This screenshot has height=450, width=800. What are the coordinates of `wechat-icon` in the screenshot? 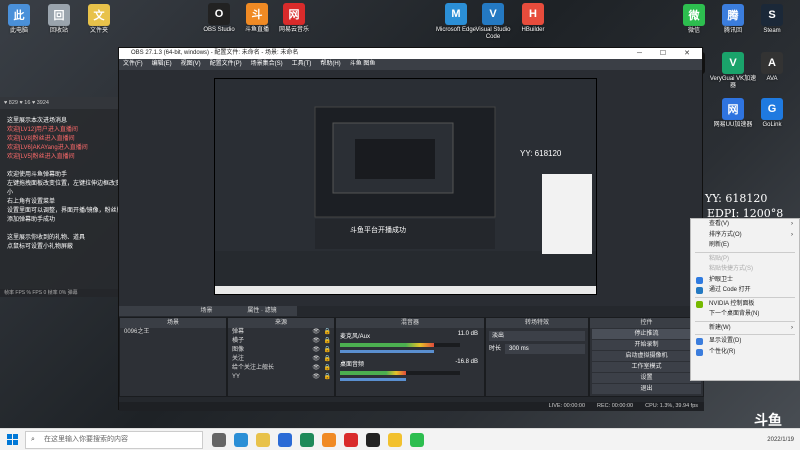 It's located at (417, 440).